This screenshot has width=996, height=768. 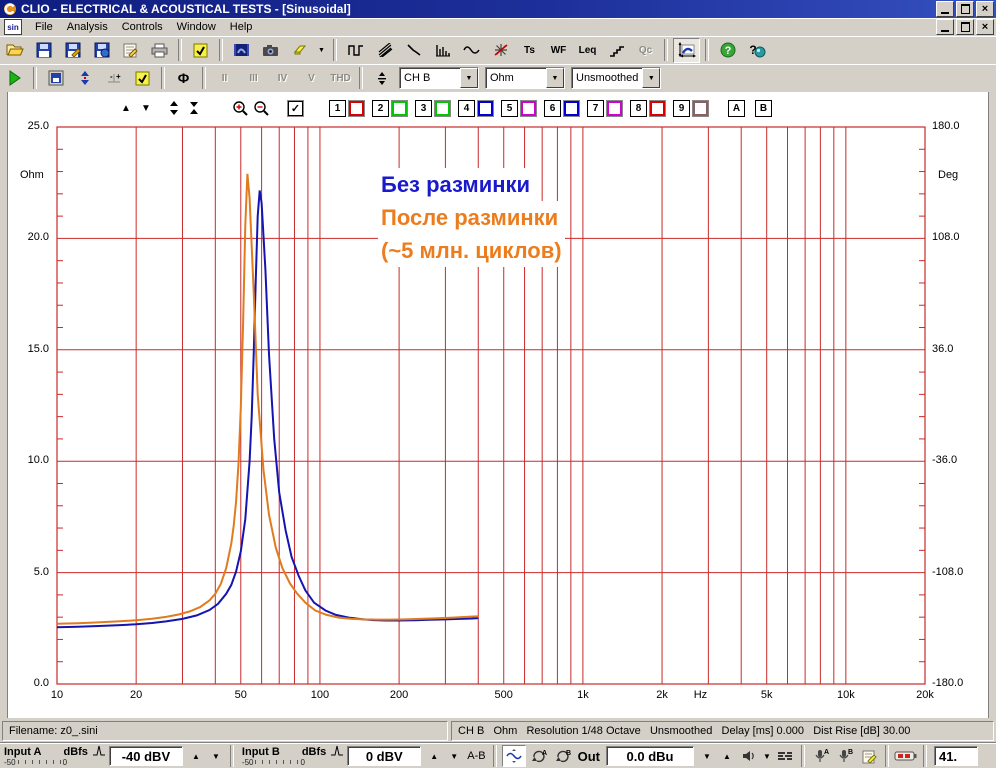 I want to click on noise-icon, so click(x=384, y=50).